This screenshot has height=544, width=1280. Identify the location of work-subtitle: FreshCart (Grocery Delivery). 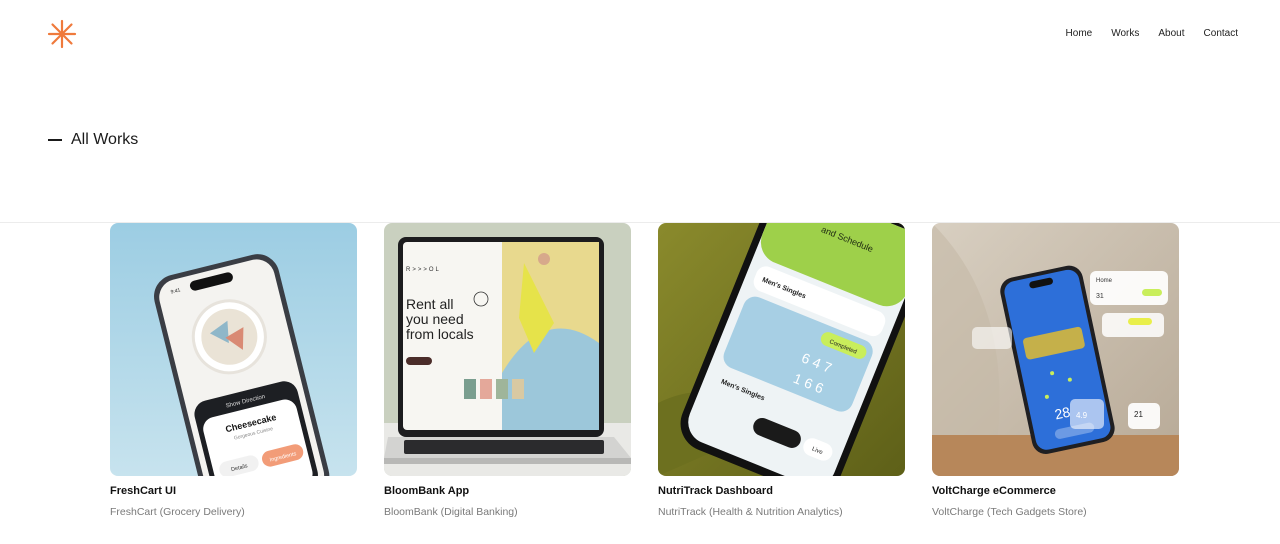
(177, 512).